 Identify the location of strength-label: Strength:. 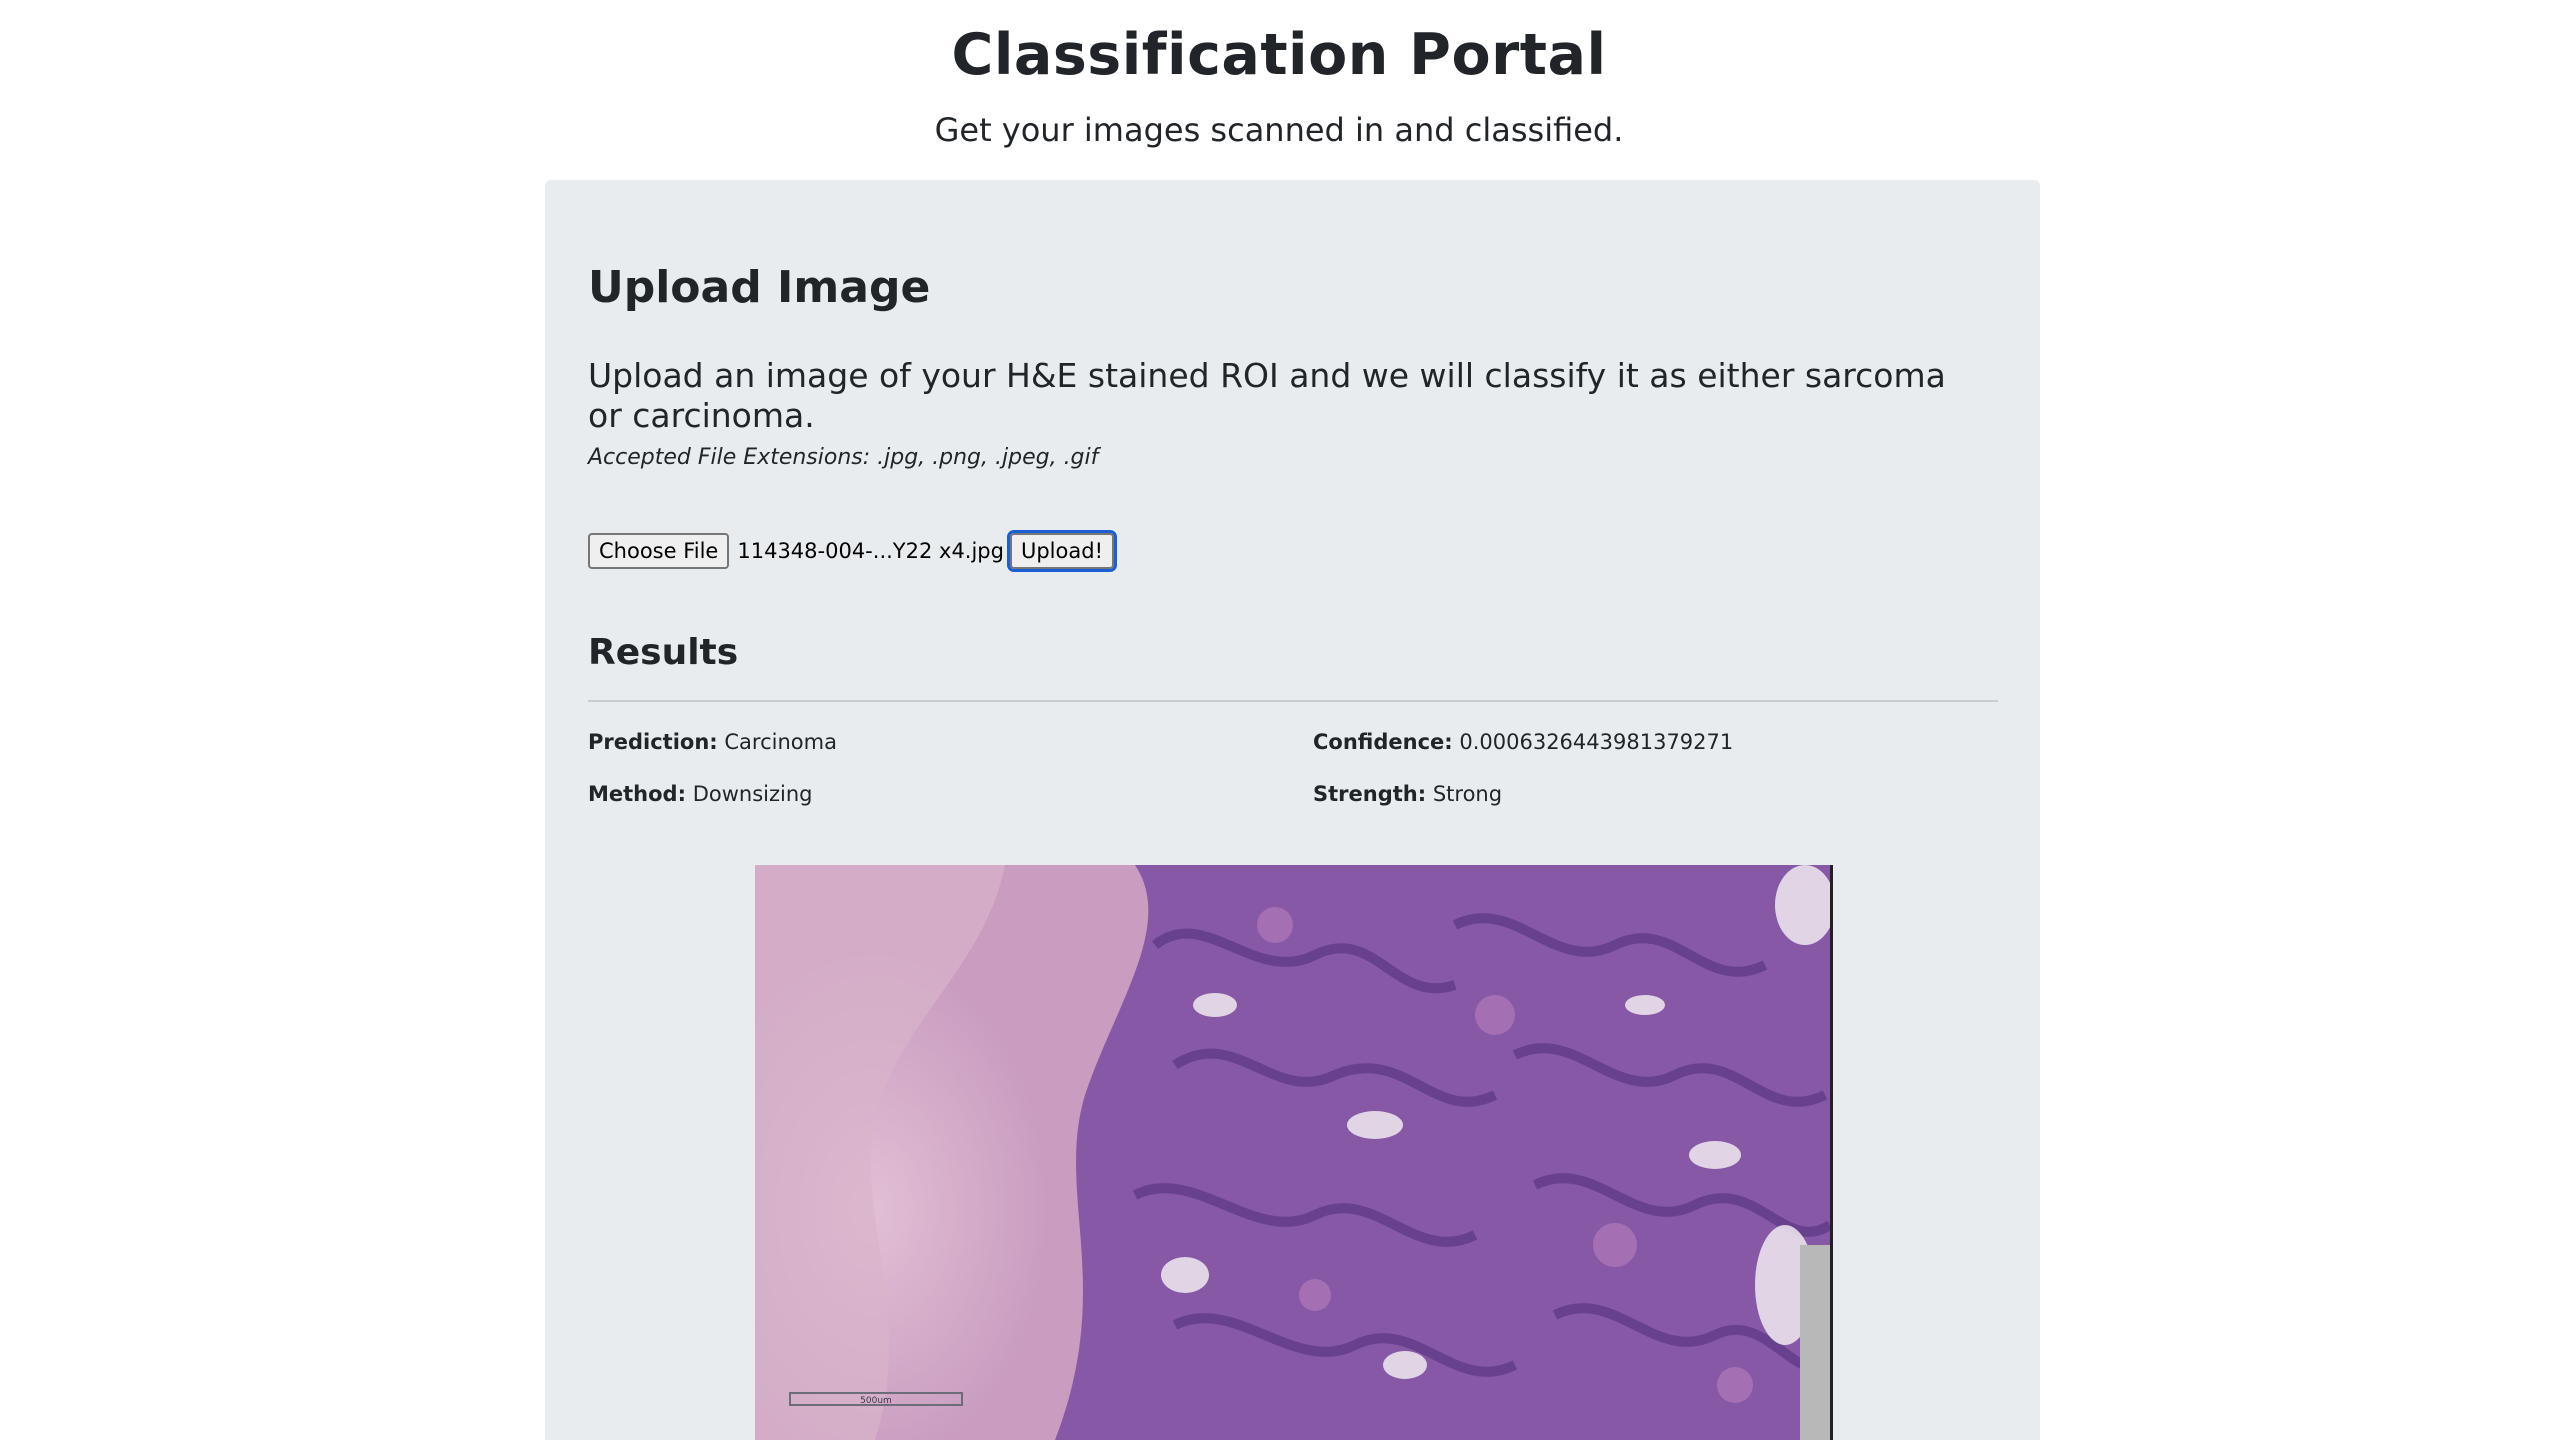
(1370, 794).